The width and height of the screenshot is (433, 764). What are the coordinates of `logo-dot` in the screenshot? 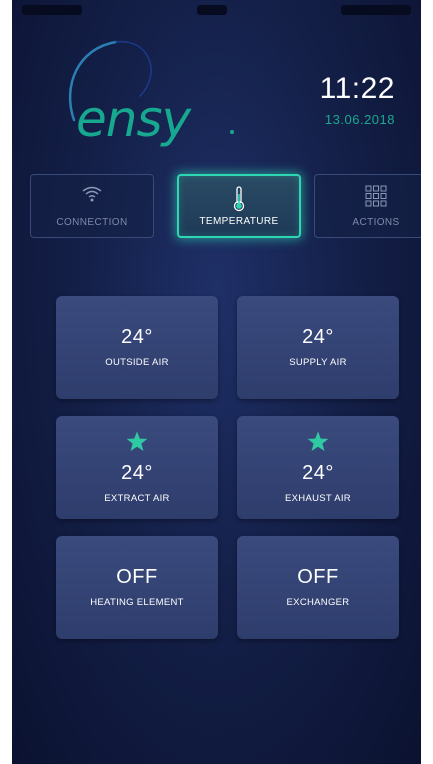 It's located at (232, 132).